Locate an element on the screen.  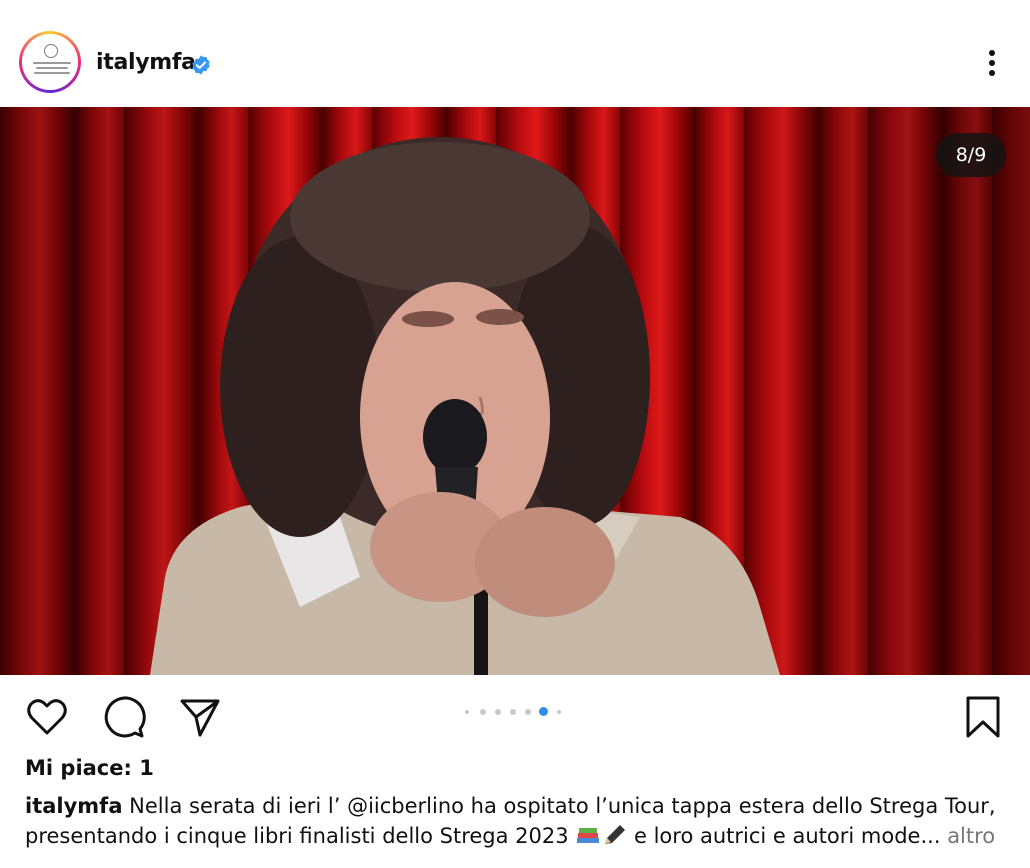
carousel-dot-active is located at coordinates (543, 711).